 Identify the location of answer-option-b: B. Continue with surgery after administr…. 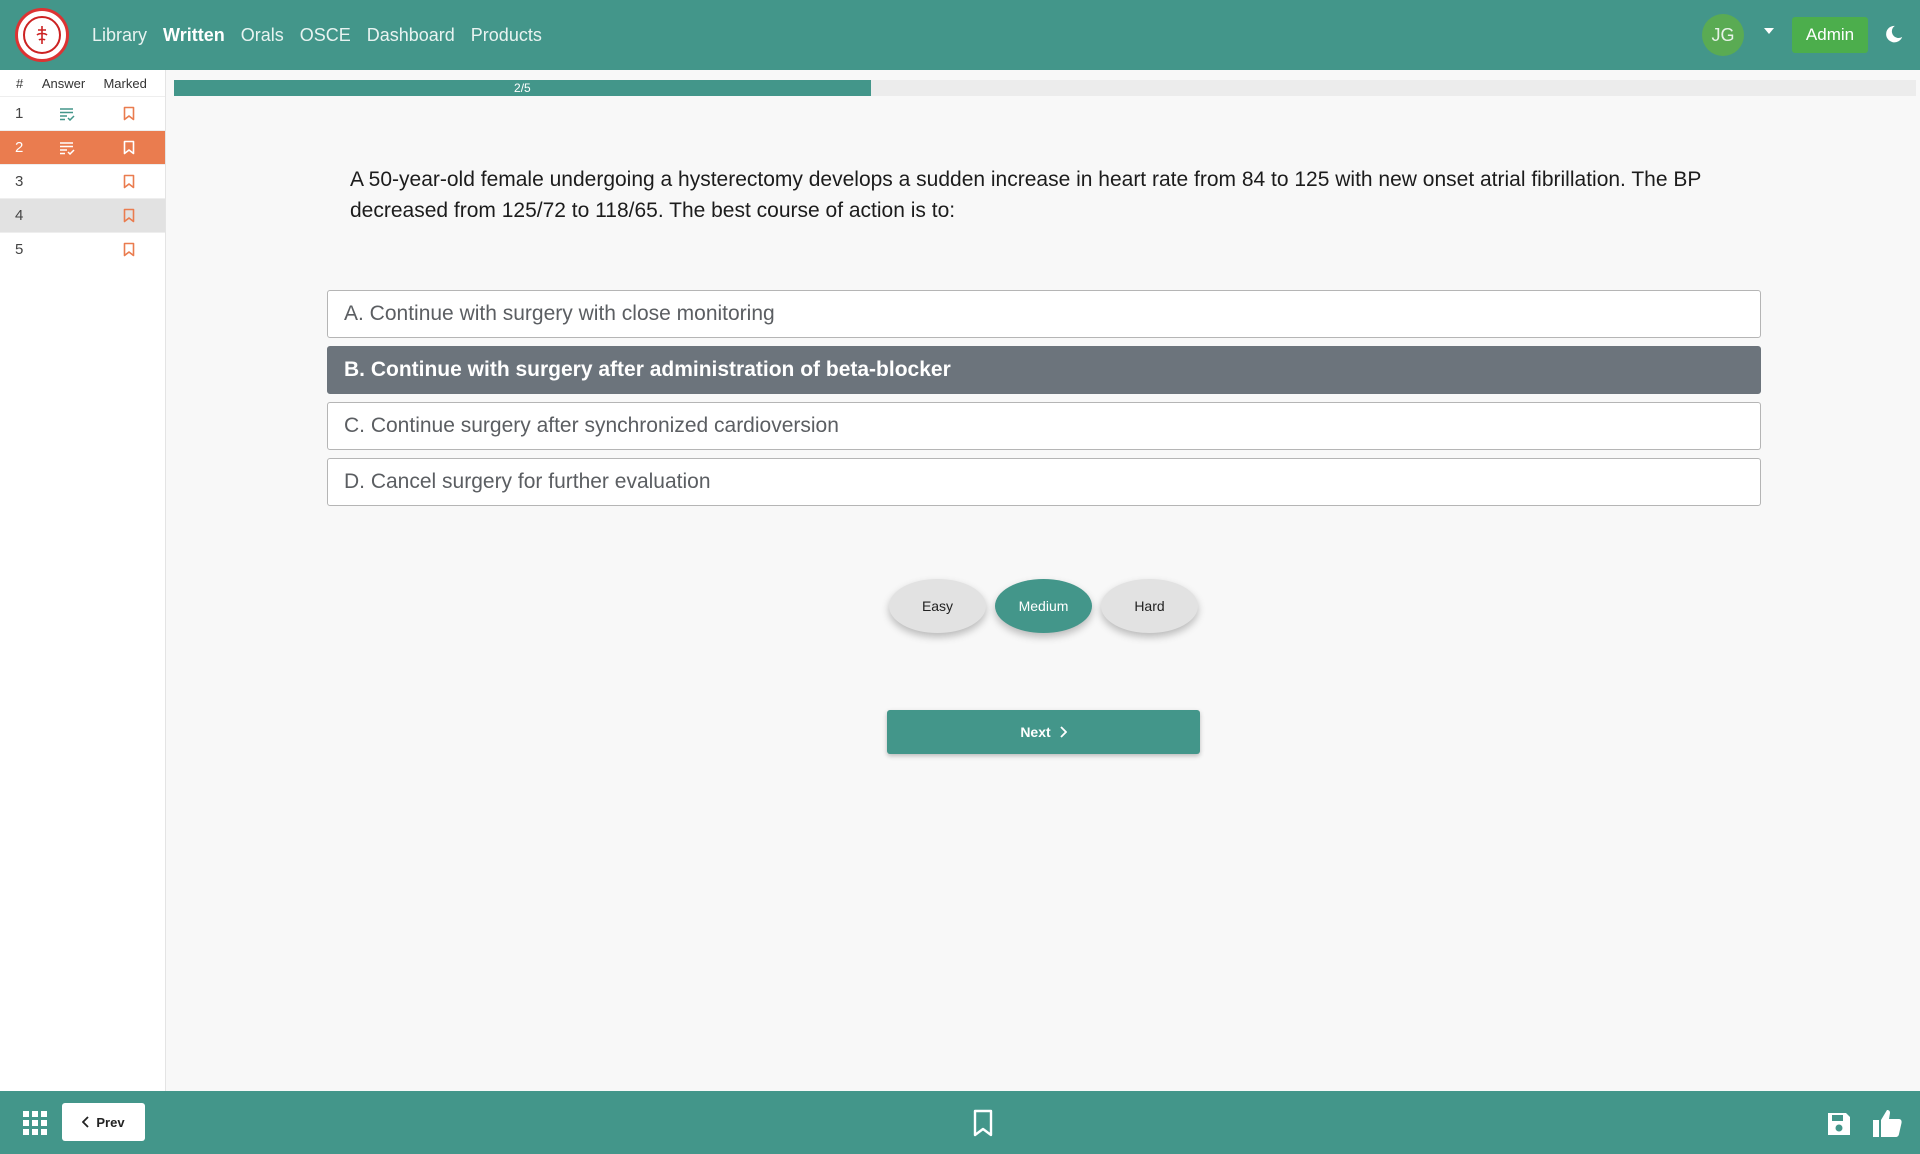
(1044, 370).